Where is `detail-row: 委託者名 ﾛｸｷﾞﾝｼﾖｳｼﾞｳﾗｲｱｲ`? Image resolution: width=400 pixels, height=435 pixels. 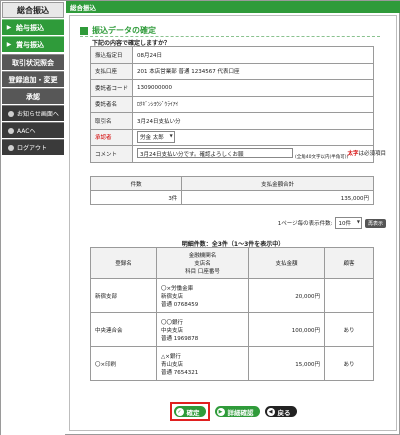
detail-row: 委託者名 ﾛｸｷﾞﾝｼﾖｳｼﾞｳﾗｲｱｲ is located at coordinates (232, 104).